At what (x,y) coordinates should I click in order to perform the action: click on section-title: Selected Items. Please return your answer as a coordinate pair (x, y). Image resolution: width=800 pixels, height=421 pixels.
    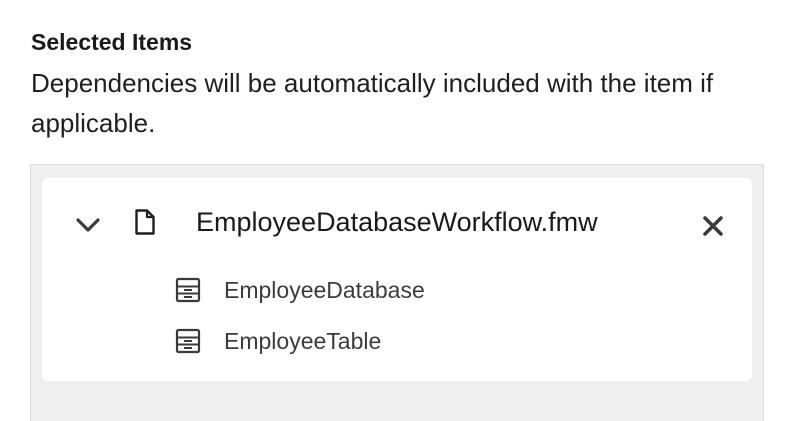
    Looking at the image, I should click on (112, 42).